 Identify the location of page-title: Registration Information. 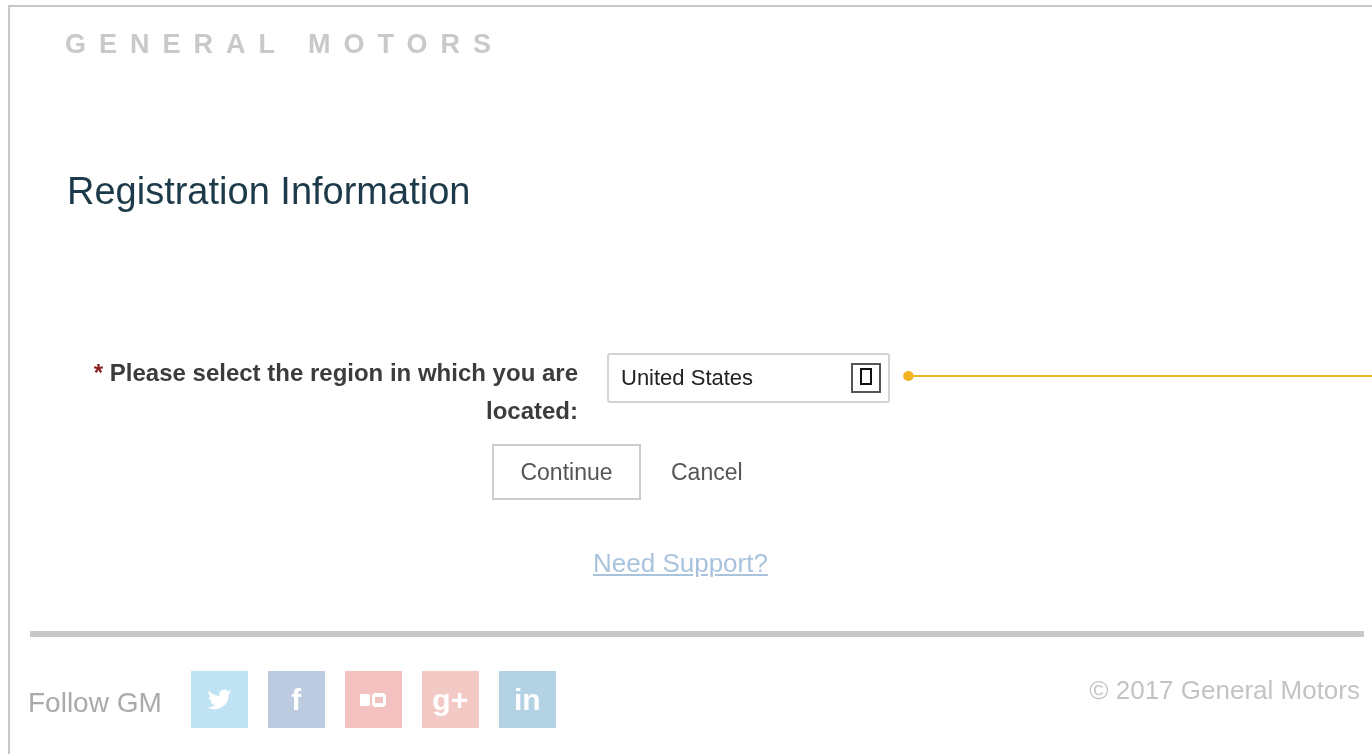
(269, 191).